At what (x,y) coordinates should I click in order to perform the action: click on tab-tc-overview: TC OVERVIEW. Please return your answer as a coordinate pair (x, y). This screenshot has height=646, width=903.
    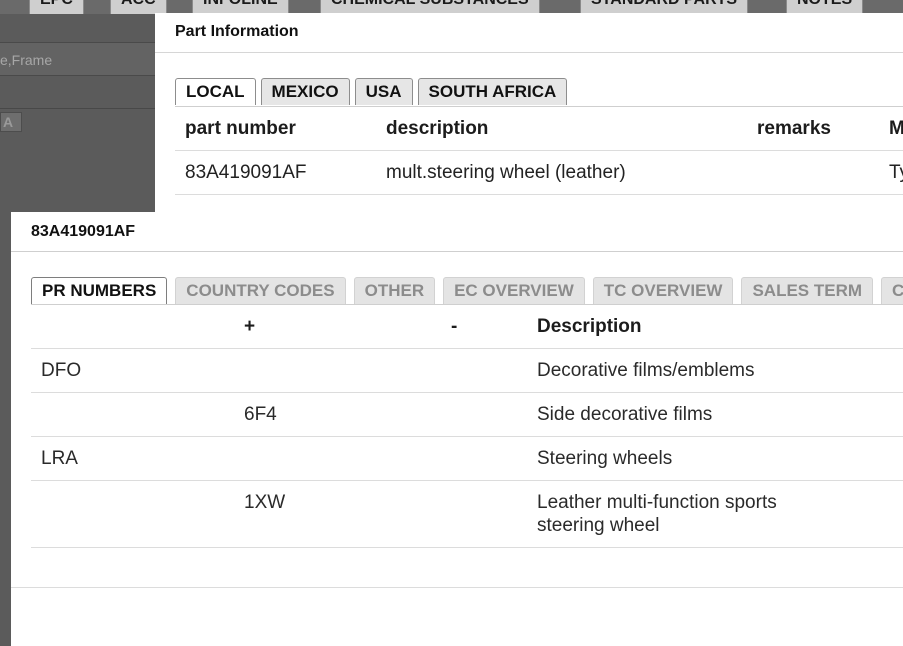
    Looking at the image, I should click on (663, 290).